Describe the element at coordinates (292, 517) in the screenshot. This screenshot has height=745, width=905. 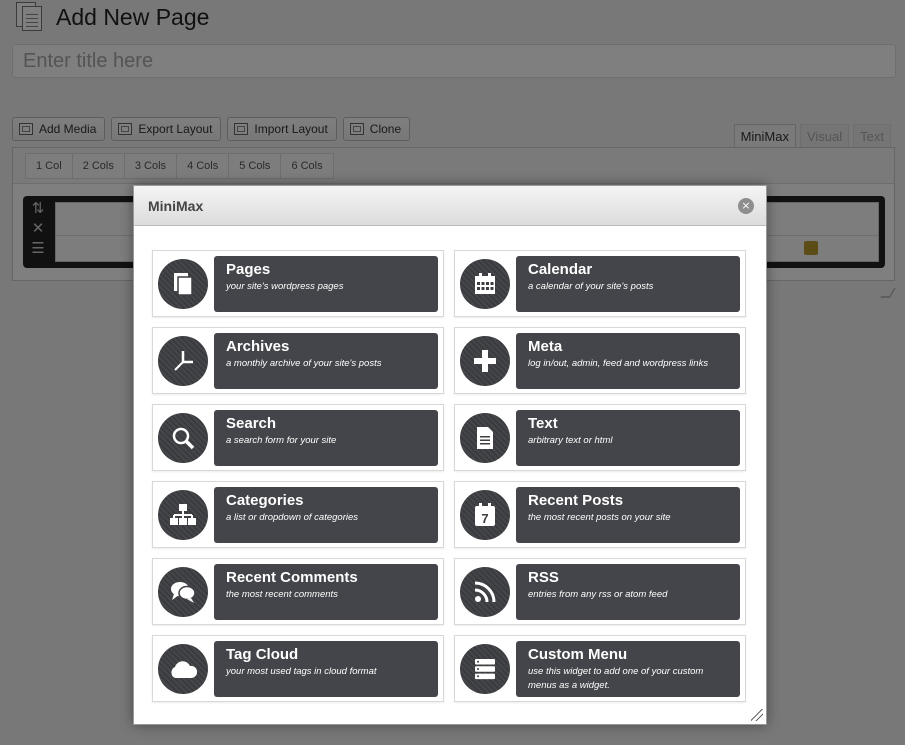
I see `widget-desc: a list or dropdown of categories` at that location.